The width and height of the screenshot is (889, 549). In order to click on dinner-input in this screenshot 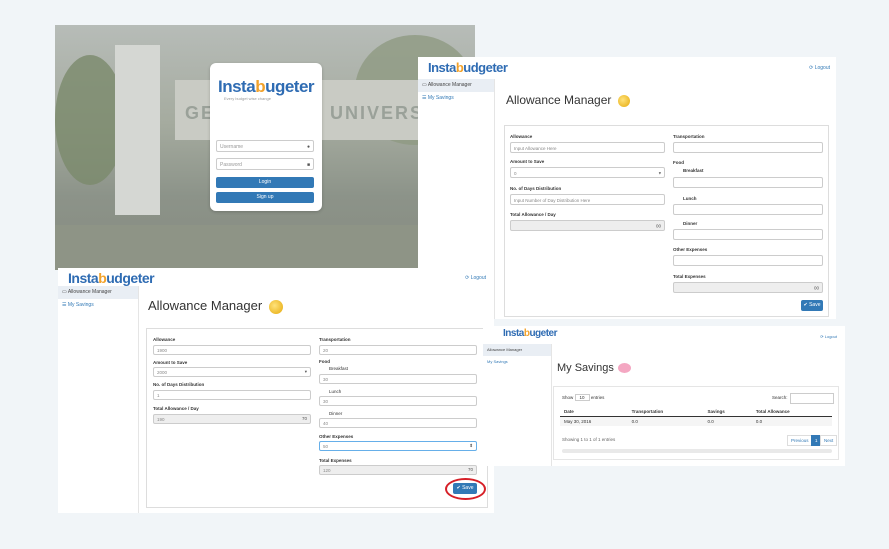, I will do `click(748, 234)`.